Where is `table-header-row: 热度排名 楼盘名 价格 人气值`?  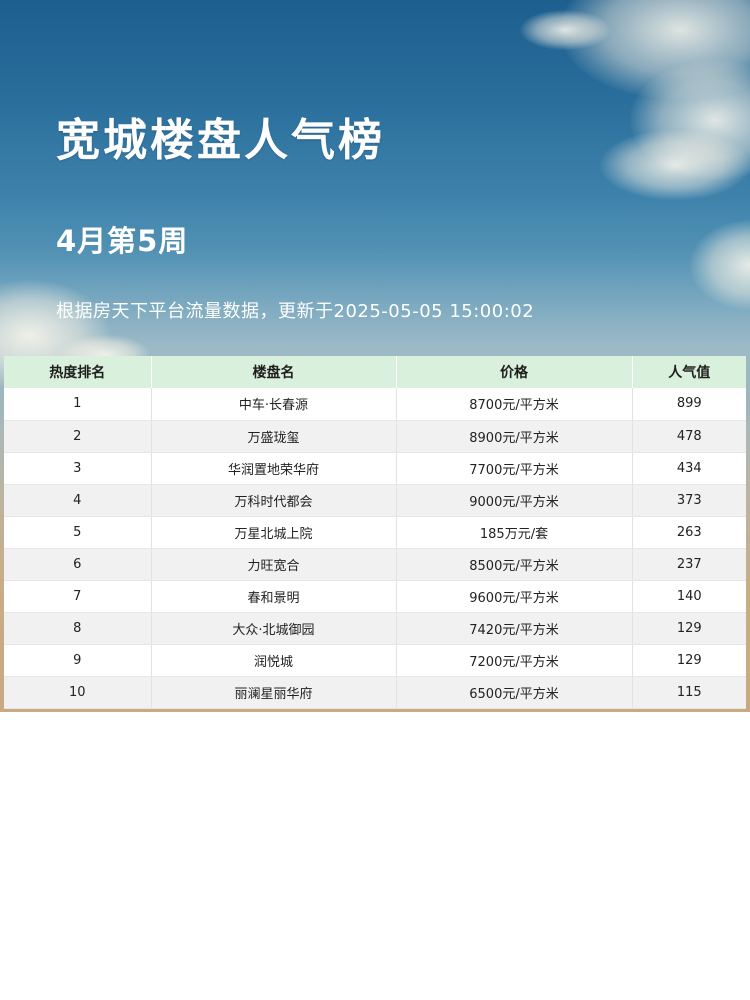 table-header-row: 热度排名 楼盘名 价格 人气值 is located at coordinates (375, 372).